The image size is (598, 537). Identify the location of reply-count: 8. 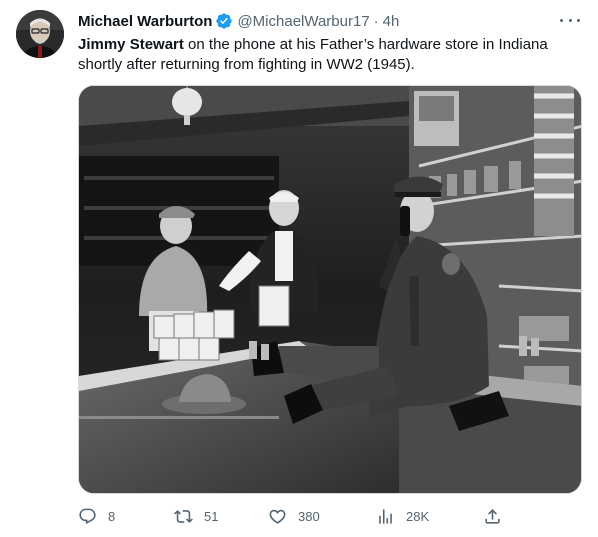
(112, 516).